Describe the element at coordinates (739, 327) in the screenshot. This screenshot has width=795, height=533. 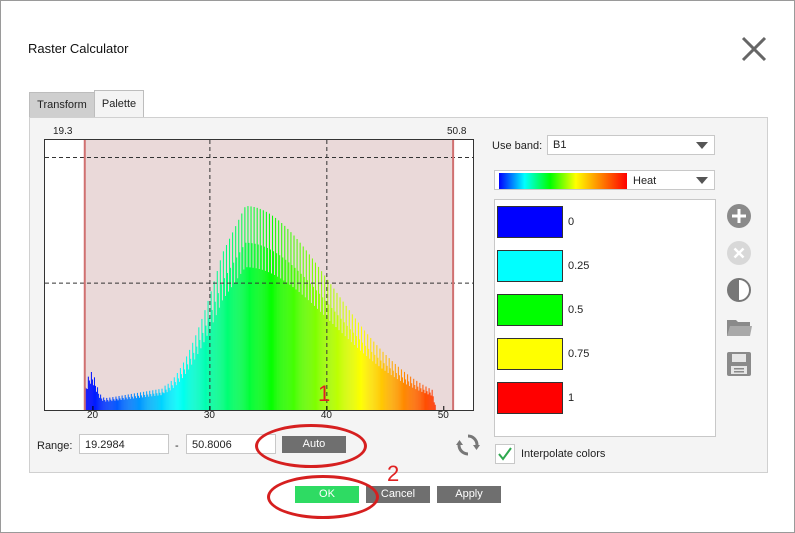
I see `folder-icon` at that location.